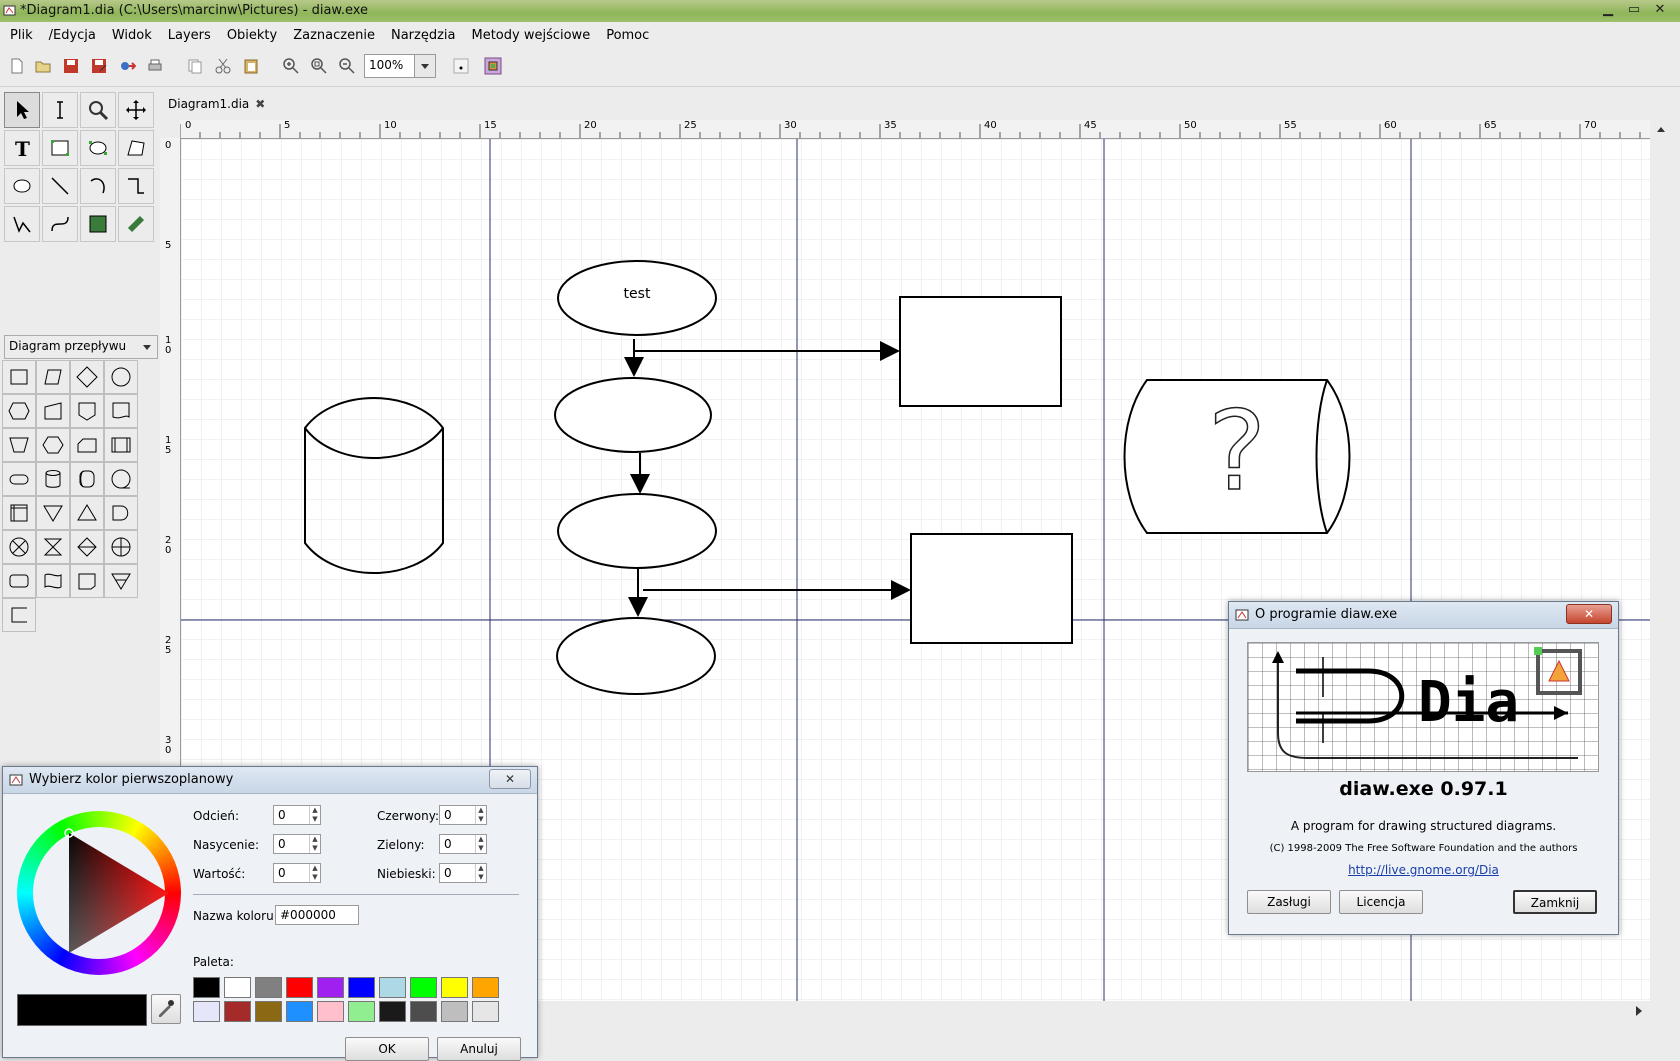 This screenshot has width=1680, height=1061. I want to click on close-button: Zamknij, so click(1555, 902).